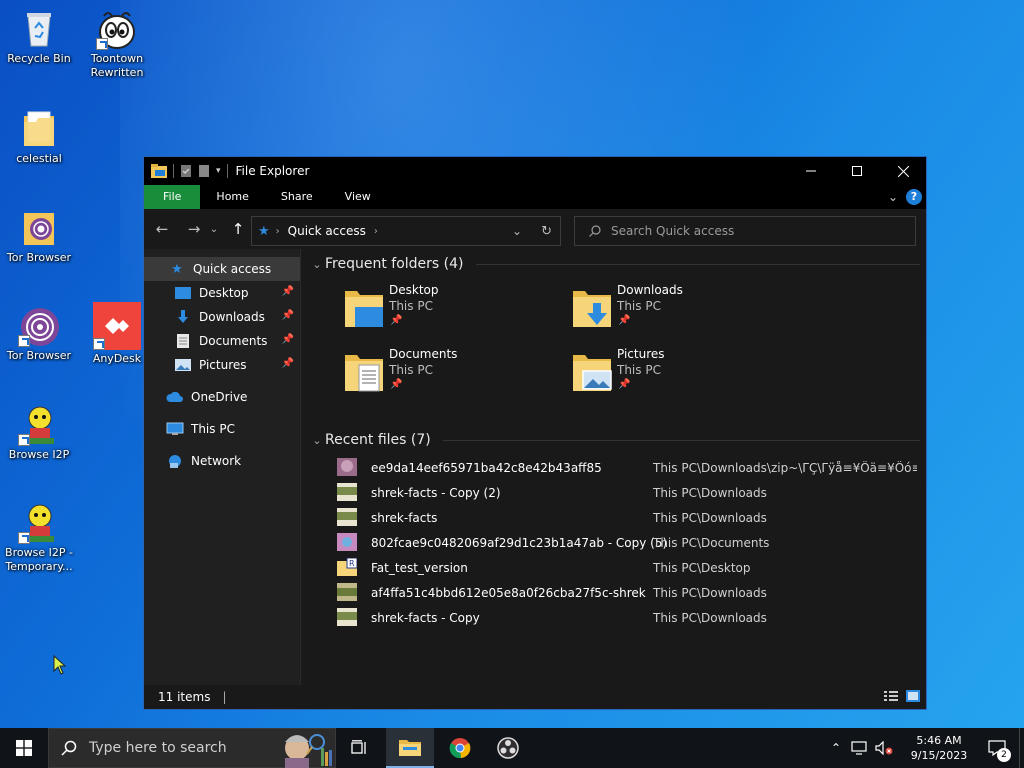  What do you see at coordinates (893, 197) in the screenshot?
I see `expand-ribbon-chevron-icon: ⌄` at bounding box center [893, 197].